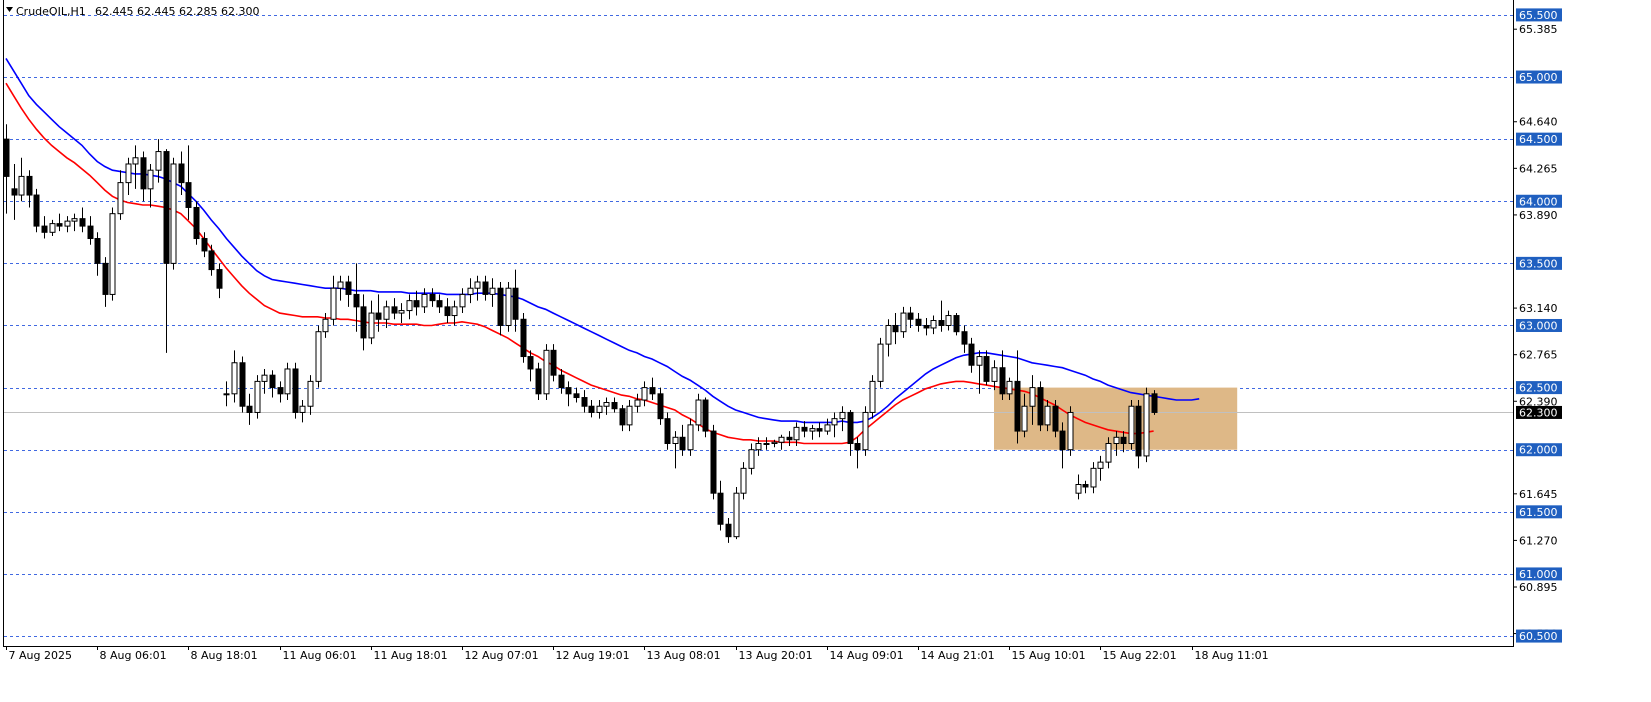 The height and width of the screenshot is (702, 1651). I want to click on price-tick-label: 64.265, so click(1538, 168).